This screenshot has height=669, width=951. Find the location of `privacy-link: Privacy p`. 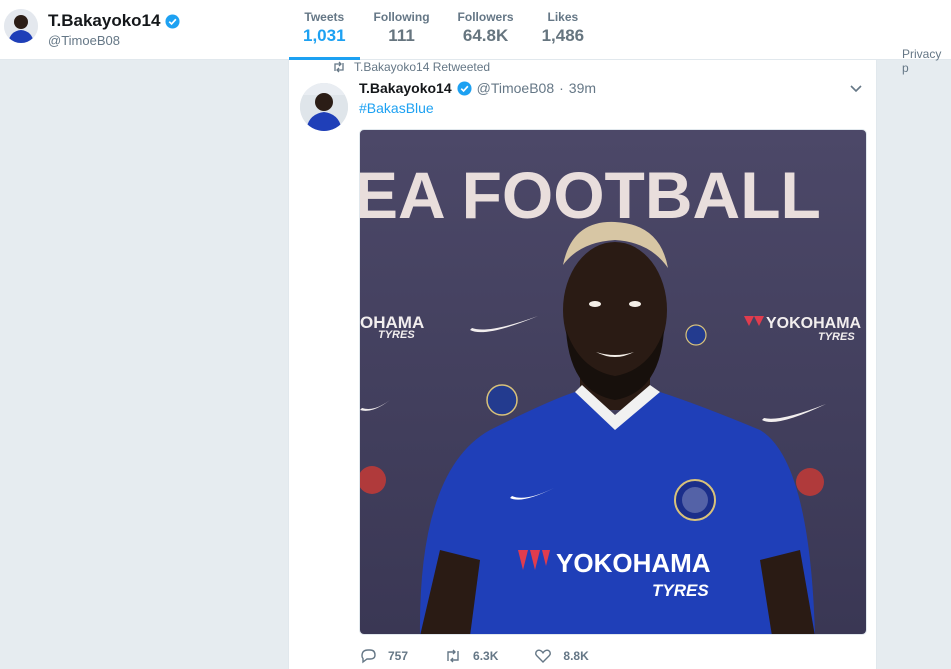

privacy-link: Privacy p is located at coordinates (926, 61).